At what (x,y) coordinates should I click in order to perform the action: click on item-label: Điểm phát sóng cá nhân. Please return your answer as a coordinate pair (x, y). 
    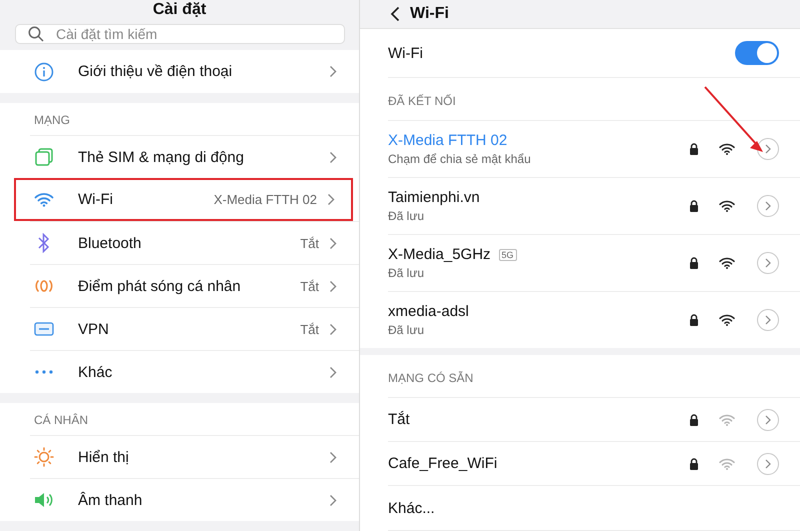
    Looking at the image, I should click on (160, 286).